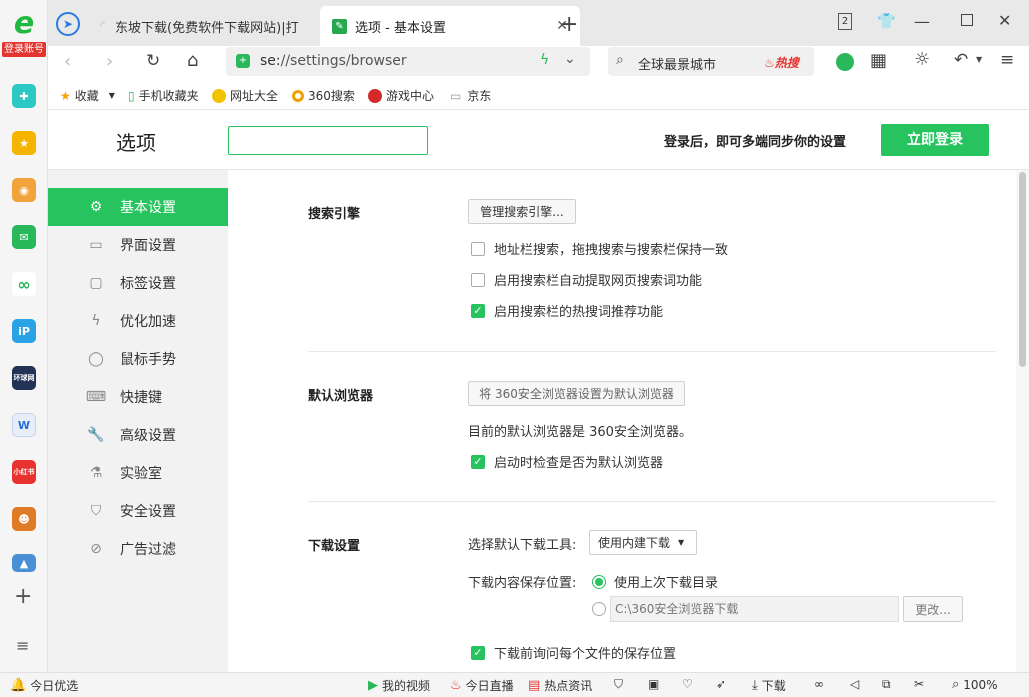 The width and height of the screenshot is (1029, 697). What do you see at coordinates (967, 20) in the screenshot?
I see `maximize-icon` at bounding box center [967, 20].